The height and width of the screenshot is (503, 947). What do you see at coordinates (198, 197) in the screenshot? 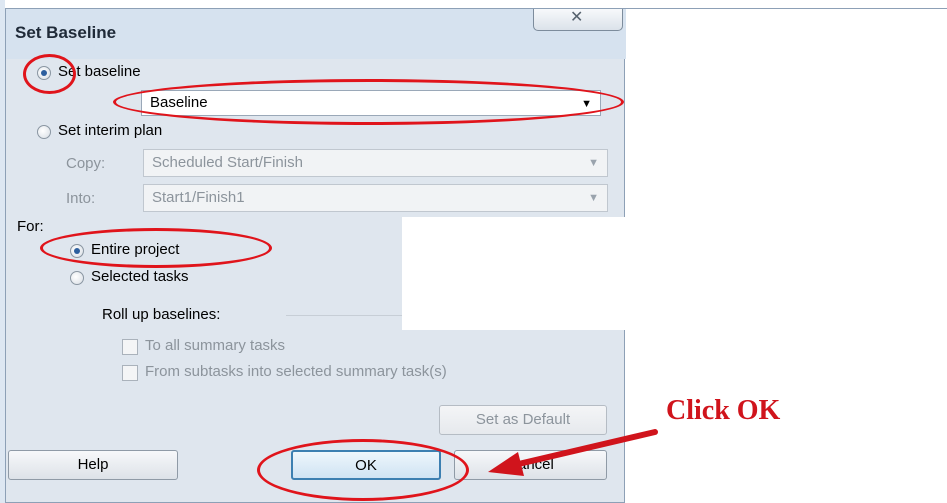
I see `into-select-value: Start1/Finish1` at bounding box center [198, 197].